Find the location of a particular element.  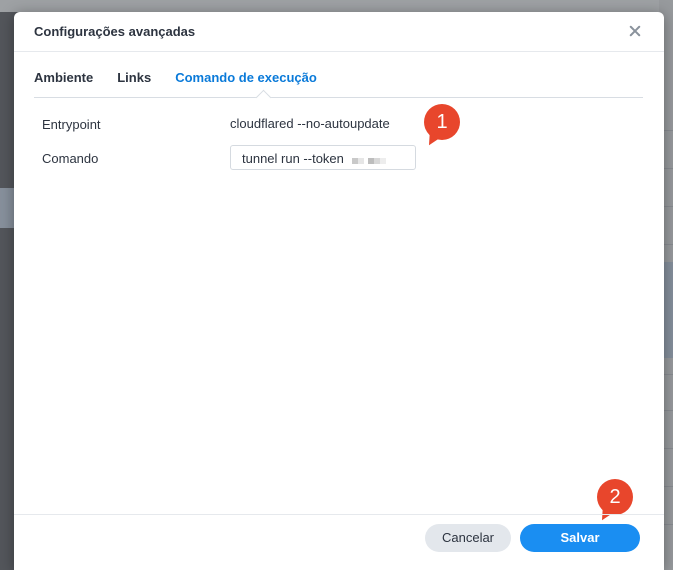

command-field: tunnel run --token is located at coordinates (323, 157).